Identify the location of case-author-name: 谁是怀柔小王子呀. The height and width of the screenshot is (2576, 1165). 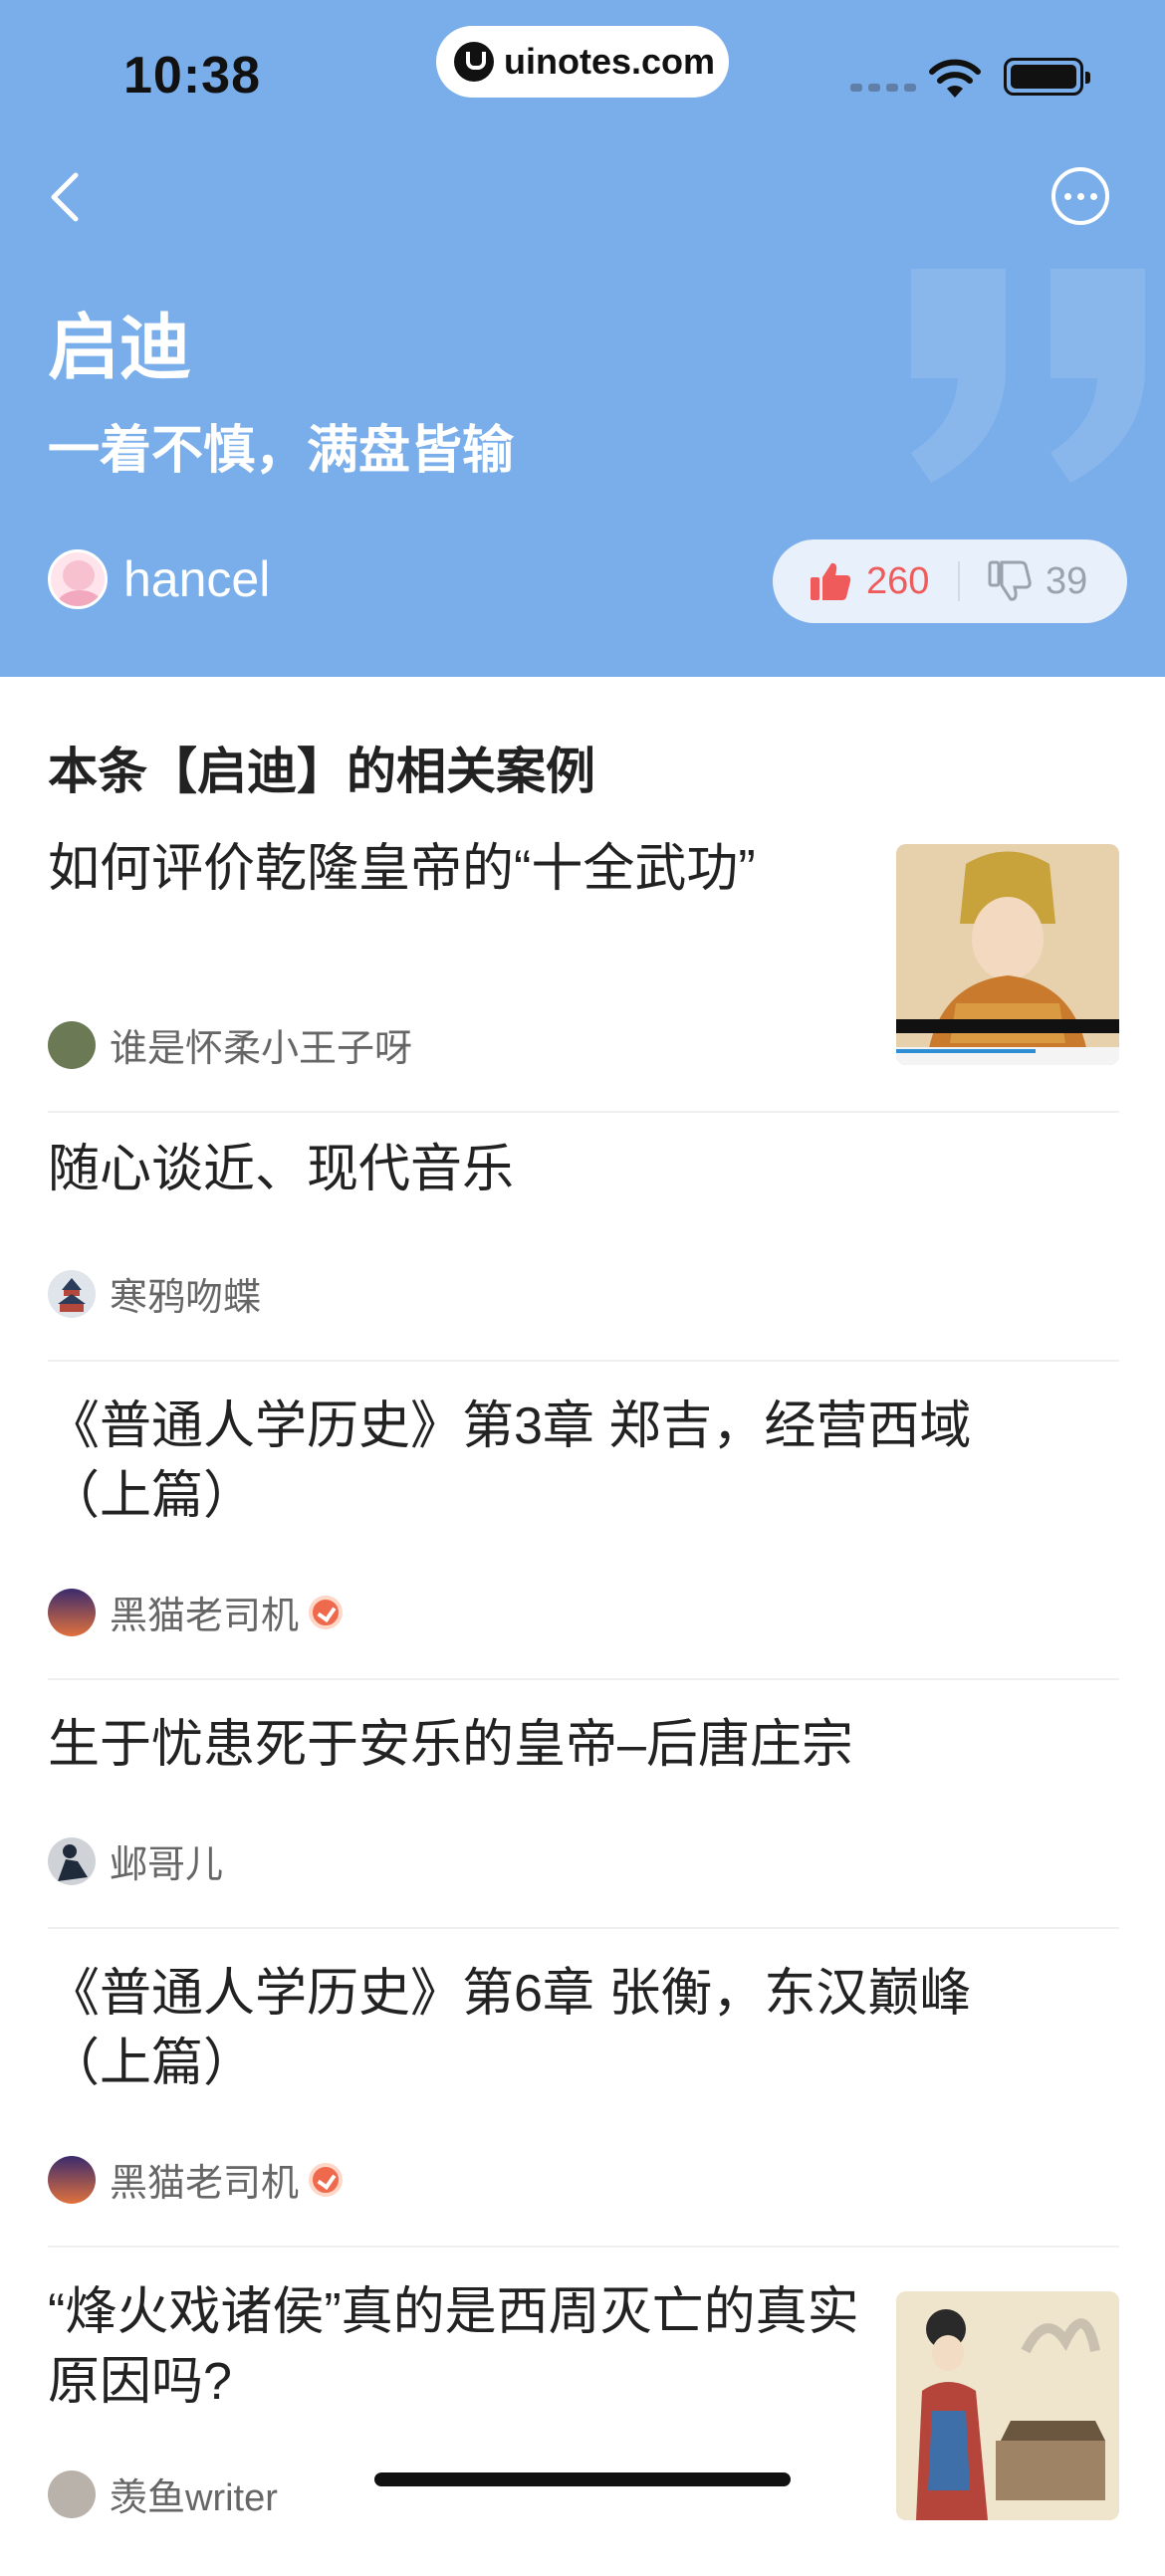
(262, 1049).